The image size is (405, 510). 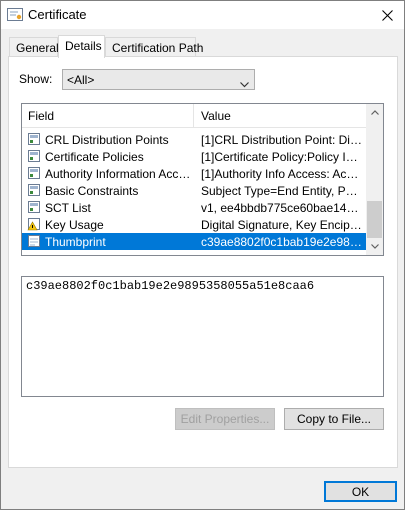 What do you see at coordinates (15, 15) in the screenshot?
I see `certificate-icon` at bounding box center [15, 15].